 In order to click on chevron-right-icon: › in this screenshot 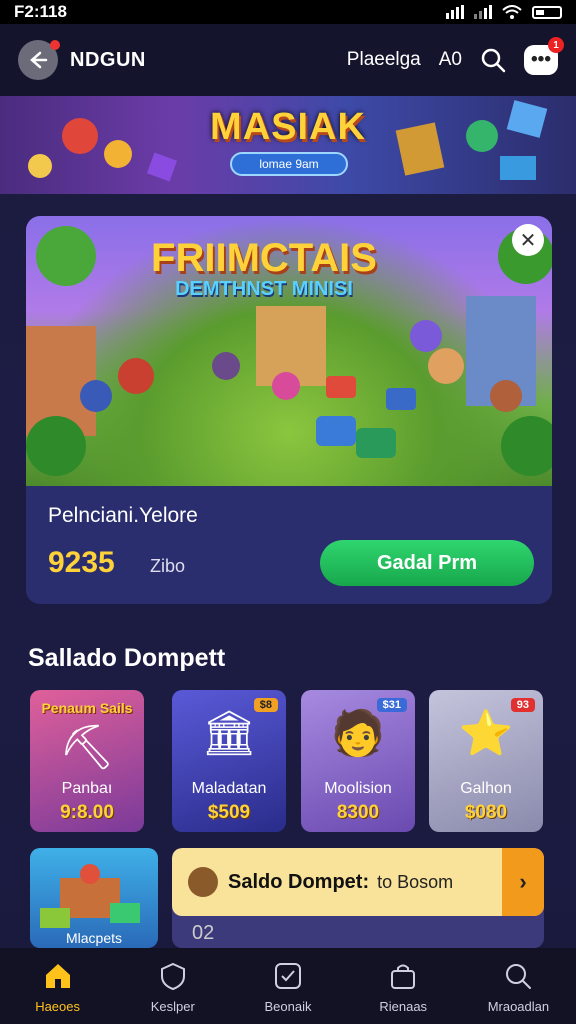, I will do `click(523, 882)`.